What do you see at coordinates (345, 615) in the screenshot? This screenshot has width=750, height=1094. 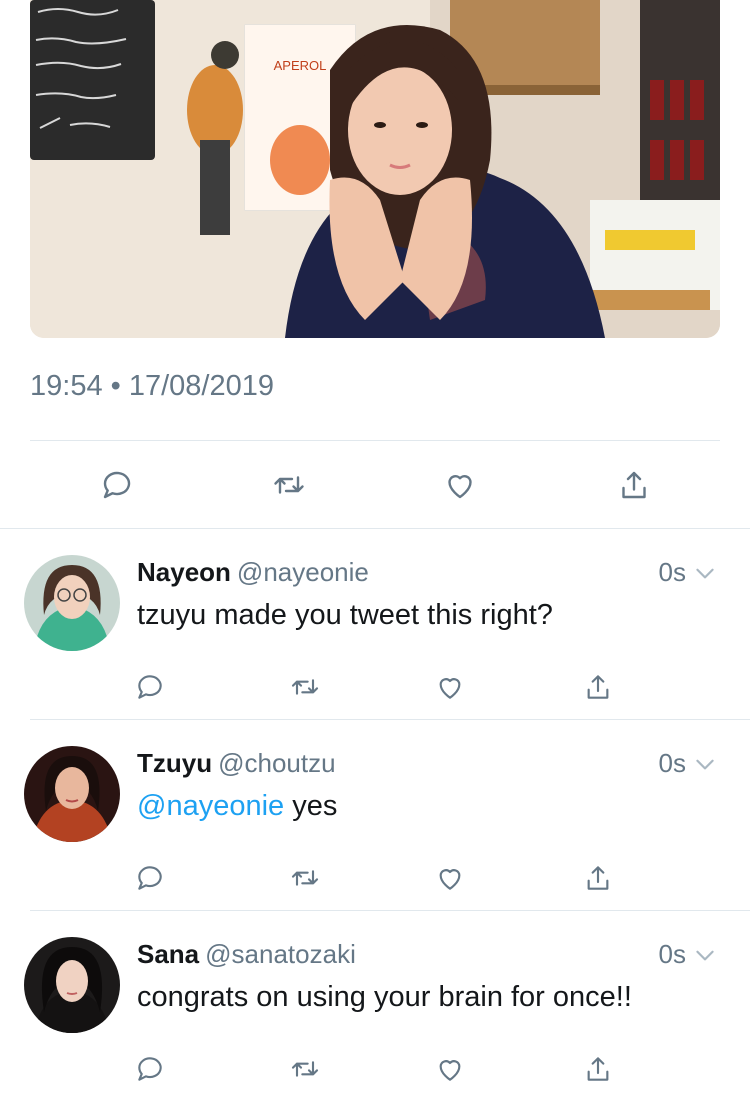 I see `reply-text: tzuyu made you tweet this right?` at bounding box center [345, 615].